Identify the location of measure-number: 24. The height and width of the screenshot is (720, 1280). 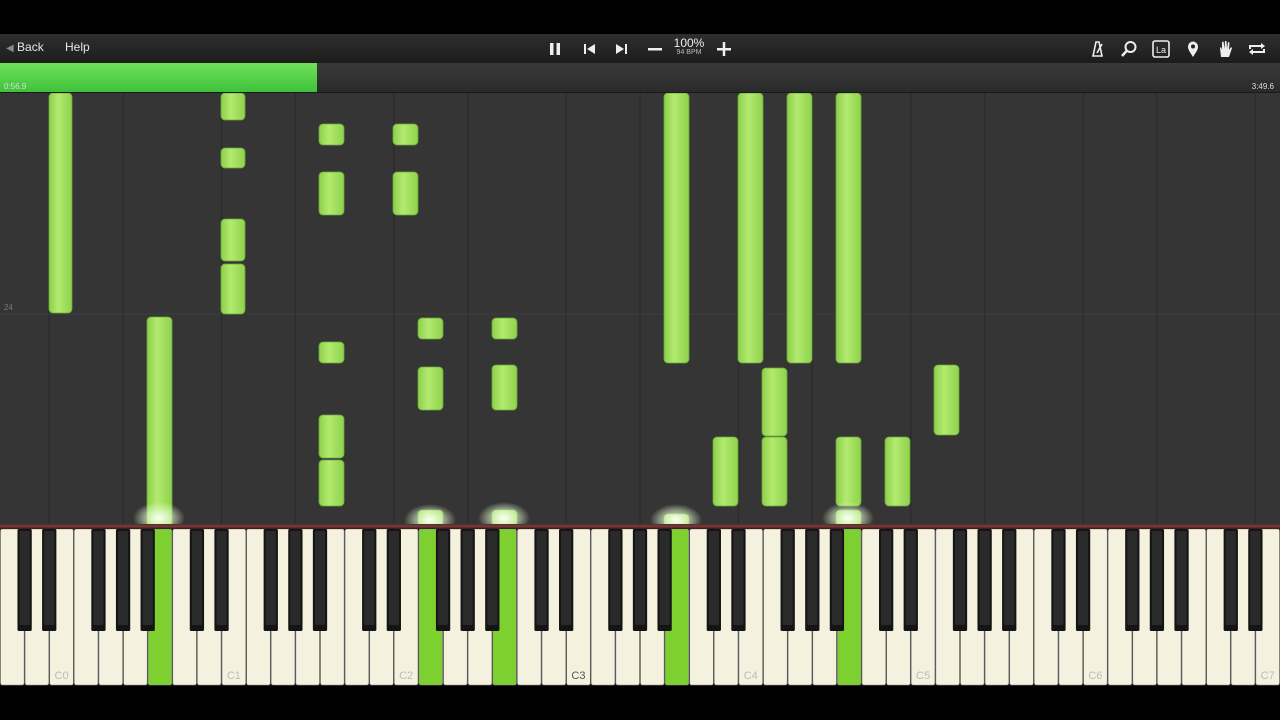
(8, 307).